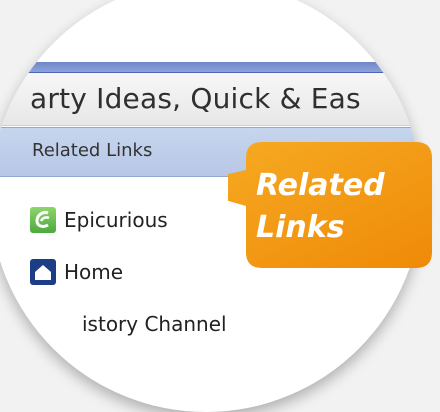  What do you see at coordinates (116, 220) in the screenshot?
I see `link-label: Epicurious` at bounding box center [116, 220].